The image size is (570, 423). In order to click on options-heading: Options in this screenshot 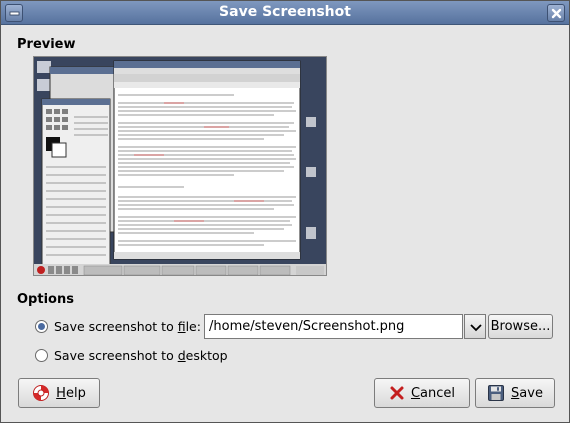, I will do `click(45, 299)`.